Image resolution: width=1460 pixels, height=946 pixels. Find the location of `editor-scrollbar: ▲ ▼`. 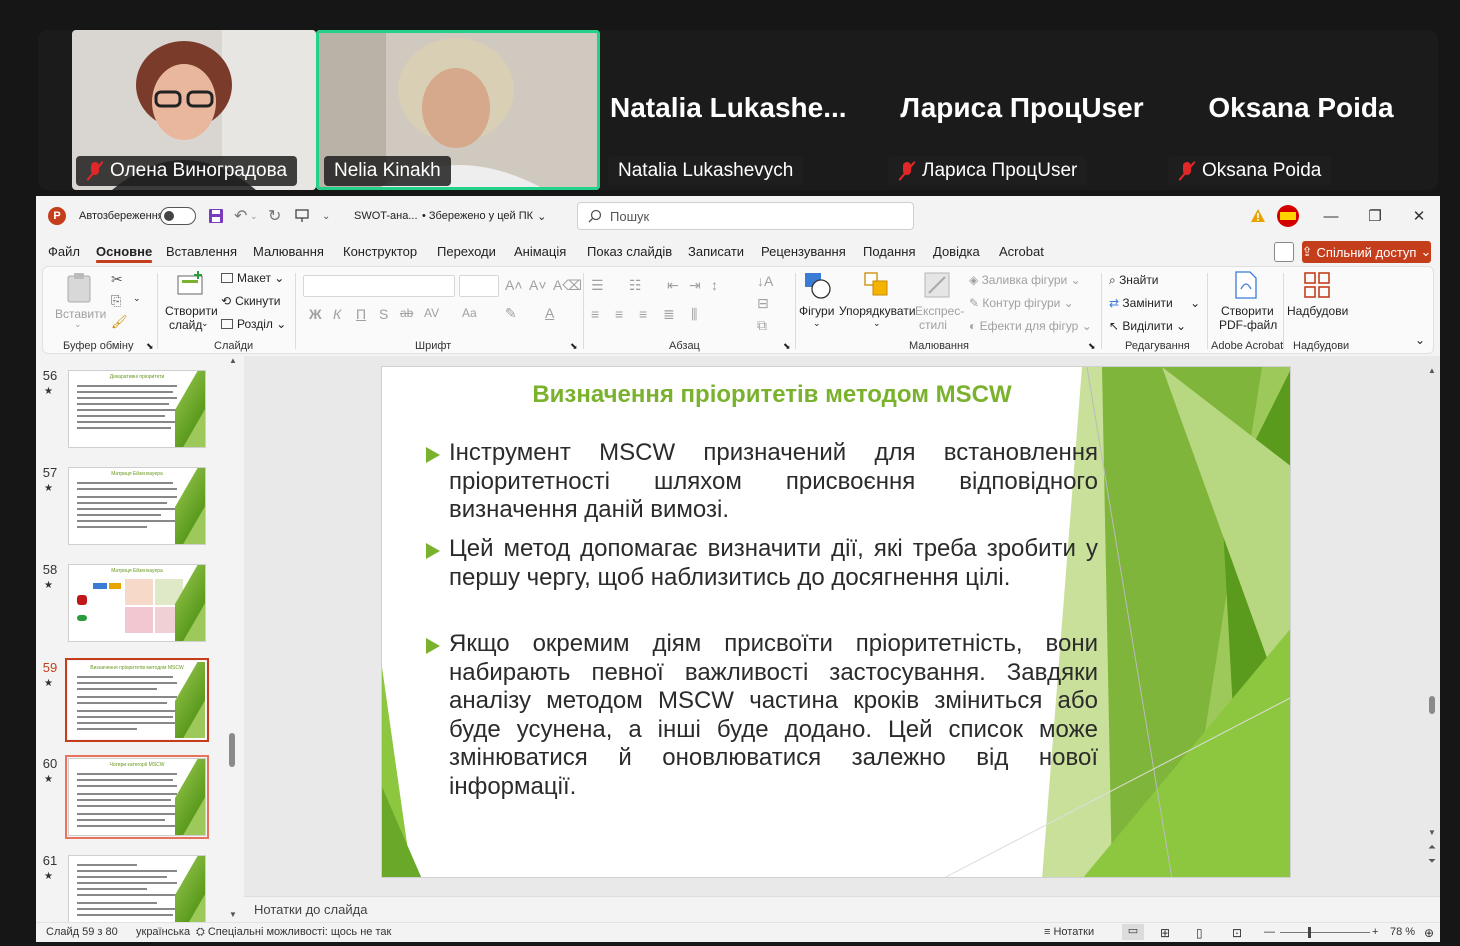

editor-scrollbar: ▲ ▼ is located at coordinates (1432, 601).